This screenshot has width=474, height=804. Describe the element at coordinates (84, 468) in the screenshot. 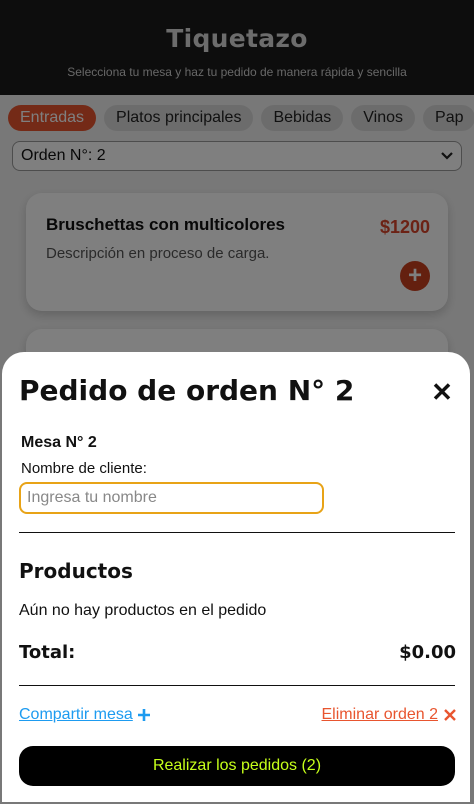

I see `client-name-label: Nombre de cliente:` at that location.